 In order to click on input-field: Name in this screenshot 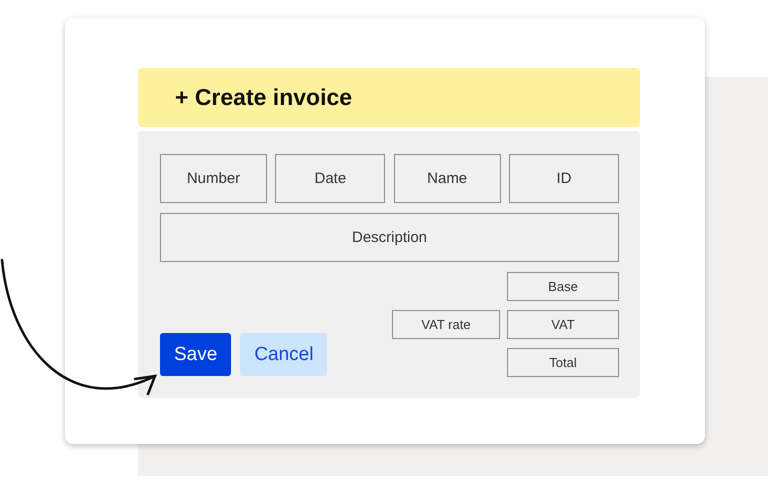, I will do `click(447, 178)`.